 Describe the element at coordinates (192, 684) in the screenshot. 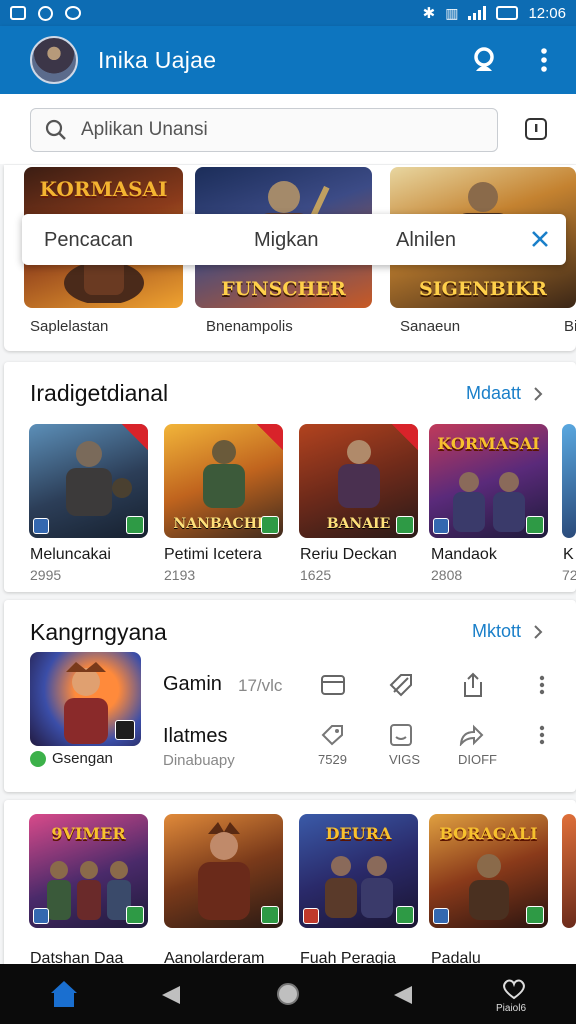

I see `app-title: Gamin` at that location.